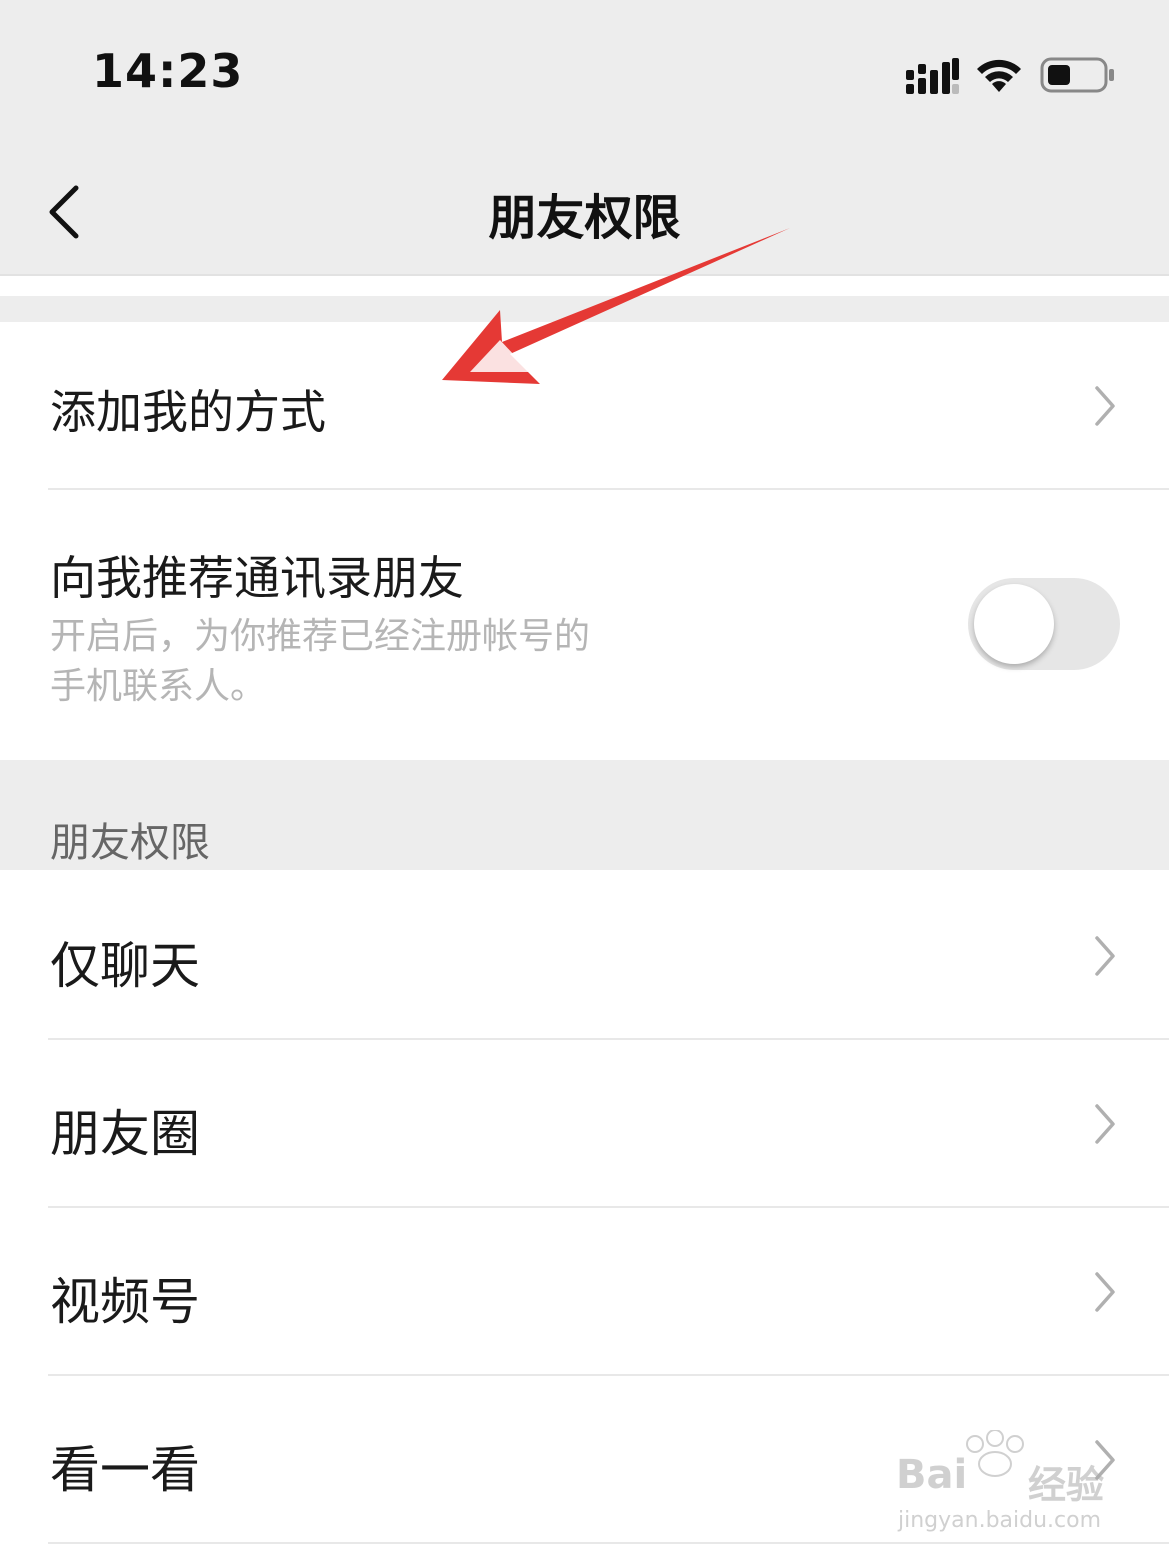  Describe the element at coordinates (584, 815) in the screenshot. I see `friend-permissions-section-header: 朋友权限` at that location.